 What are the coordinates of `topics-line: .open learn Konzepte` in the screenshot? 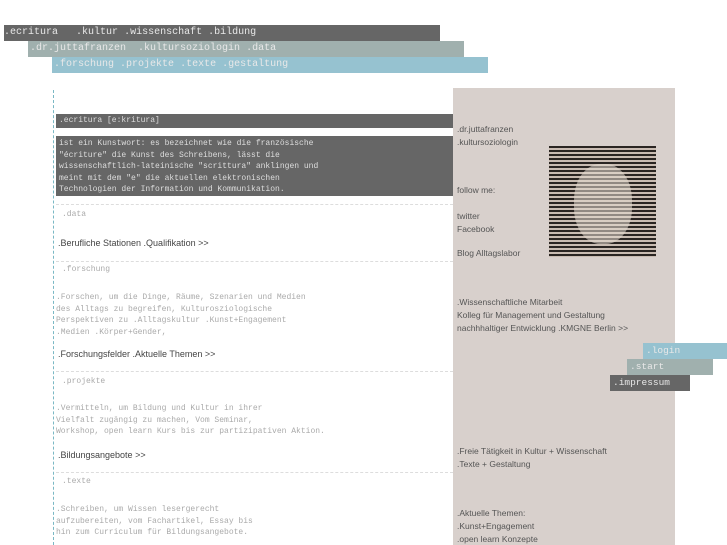 It's located at (497, 539).